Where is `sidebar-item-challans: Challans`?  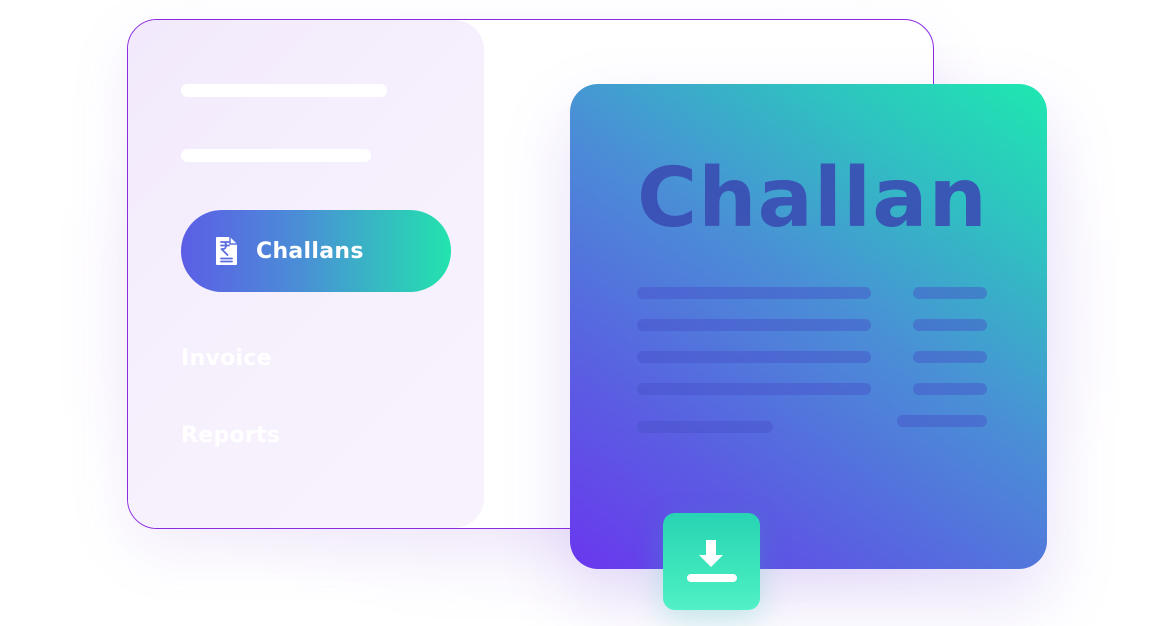
sidebar-item-challans: Challans is located at coordinates (316, 251).